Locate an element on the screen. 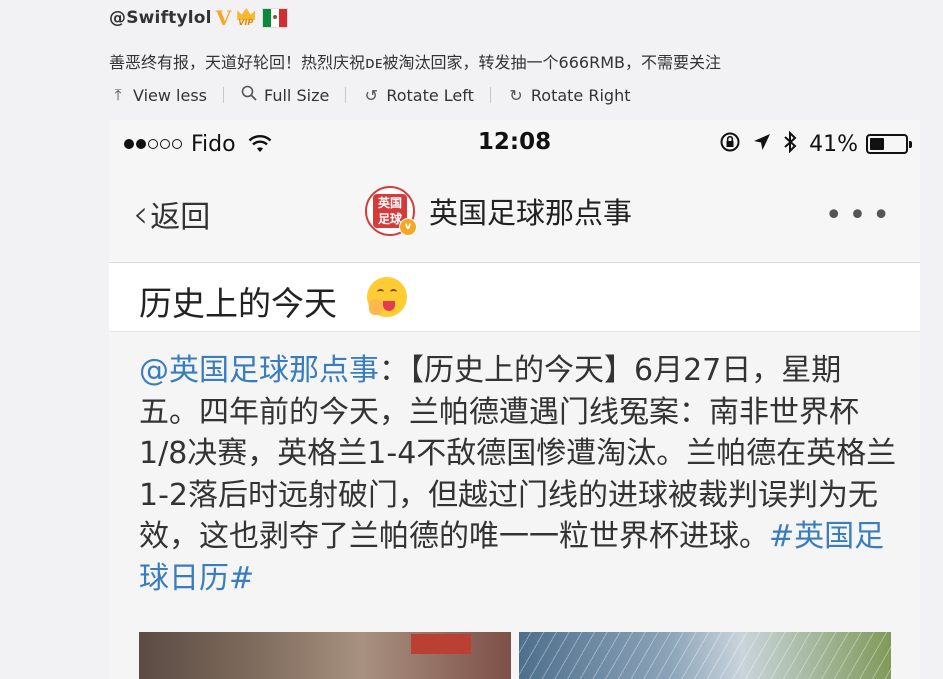  rotation-lock-icon is located at coordinates (730, 144).